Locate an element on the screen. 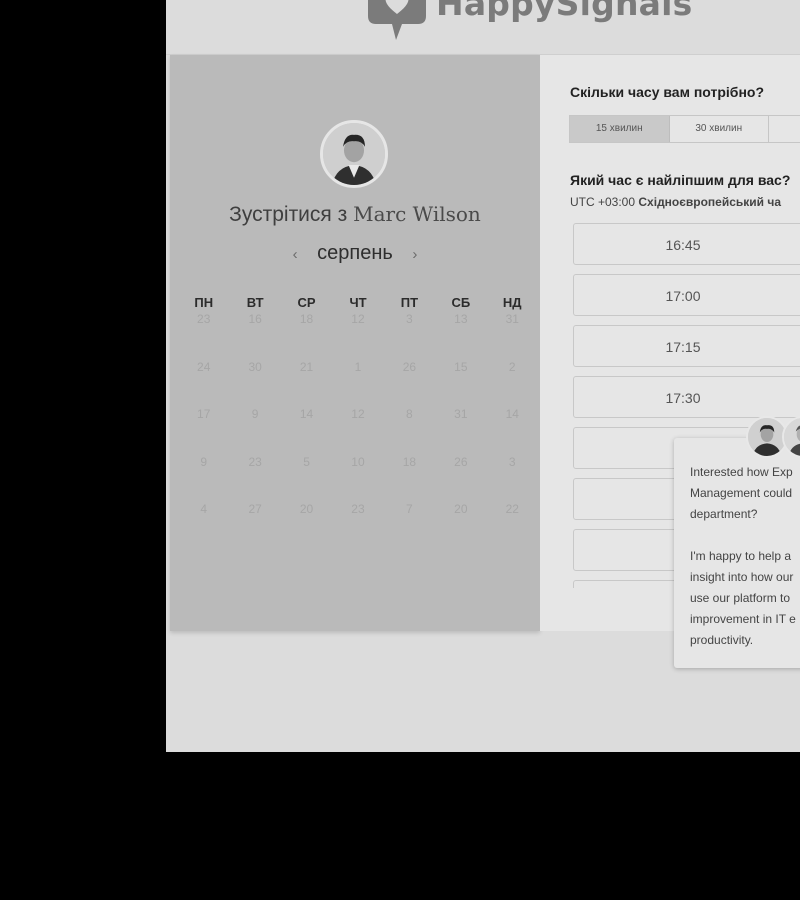 This screenshot has height=900, width=800. duration-question: Скільки часу вам потрібно? is located at coordinates (667, 92).